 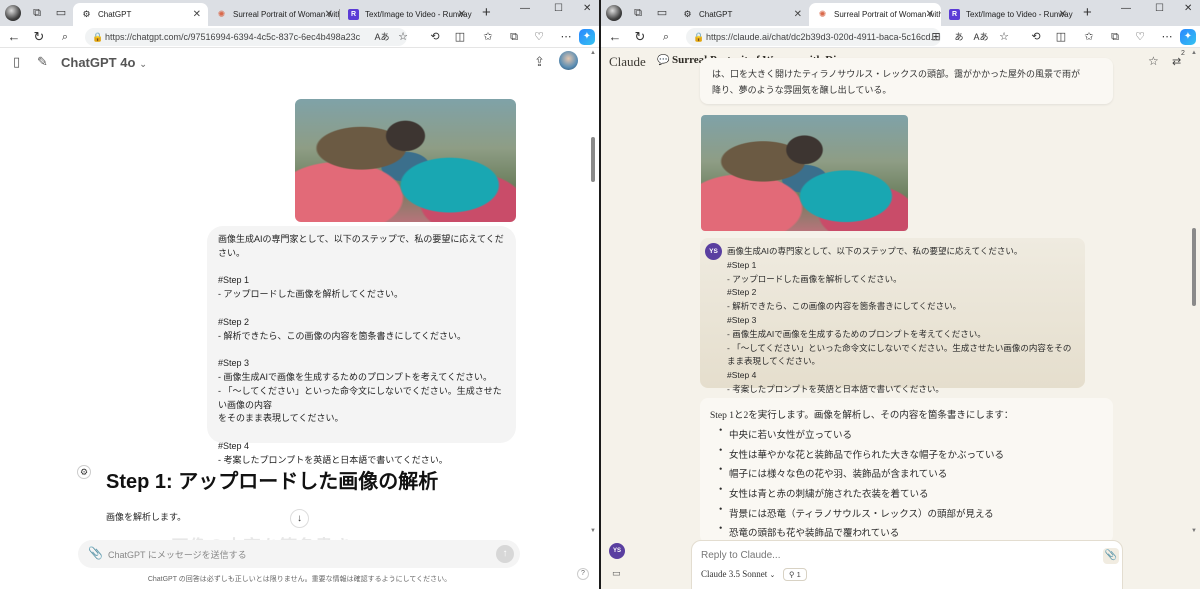 What do you see at coordinates (583, 574) in the screenshot?
I see `help-button: ?` at bounding box center [583, 574].